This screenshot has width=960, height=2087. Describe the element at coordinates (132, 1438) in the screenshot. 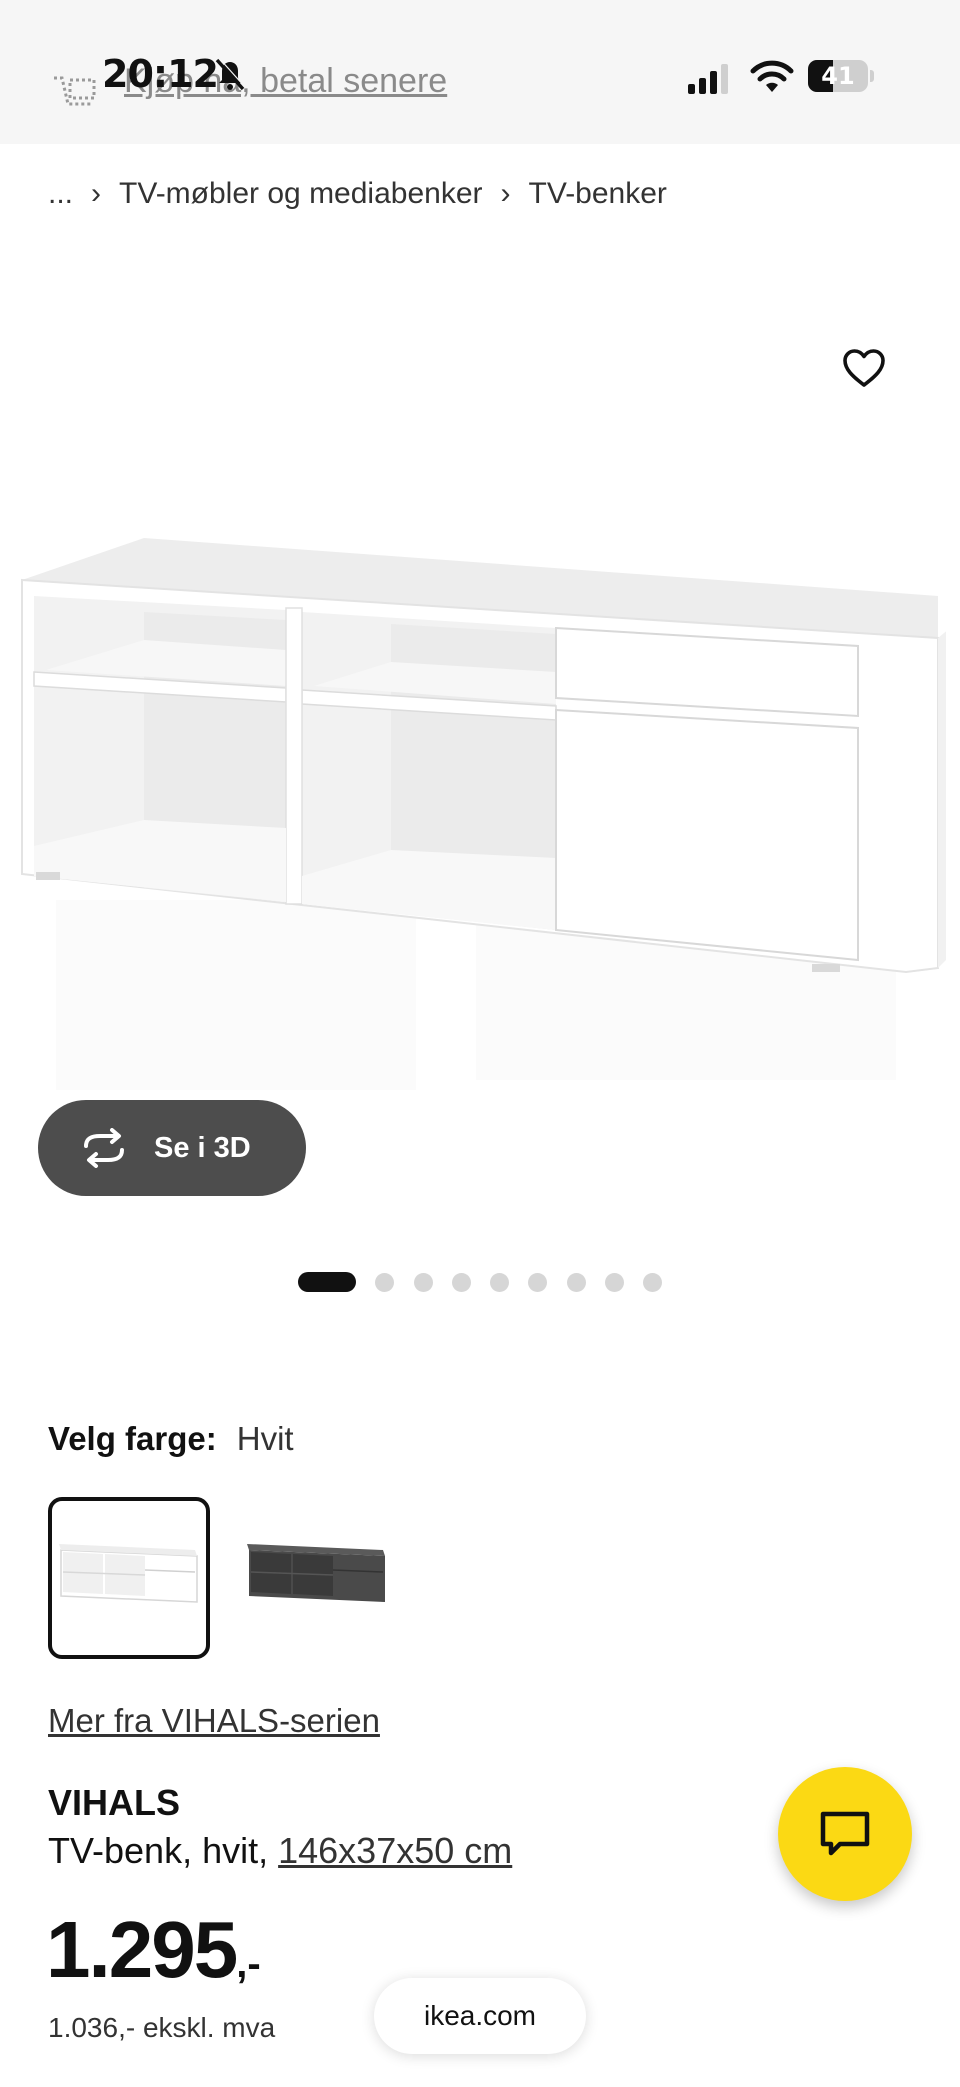

I see `color-label: Velg farge:` at that location.